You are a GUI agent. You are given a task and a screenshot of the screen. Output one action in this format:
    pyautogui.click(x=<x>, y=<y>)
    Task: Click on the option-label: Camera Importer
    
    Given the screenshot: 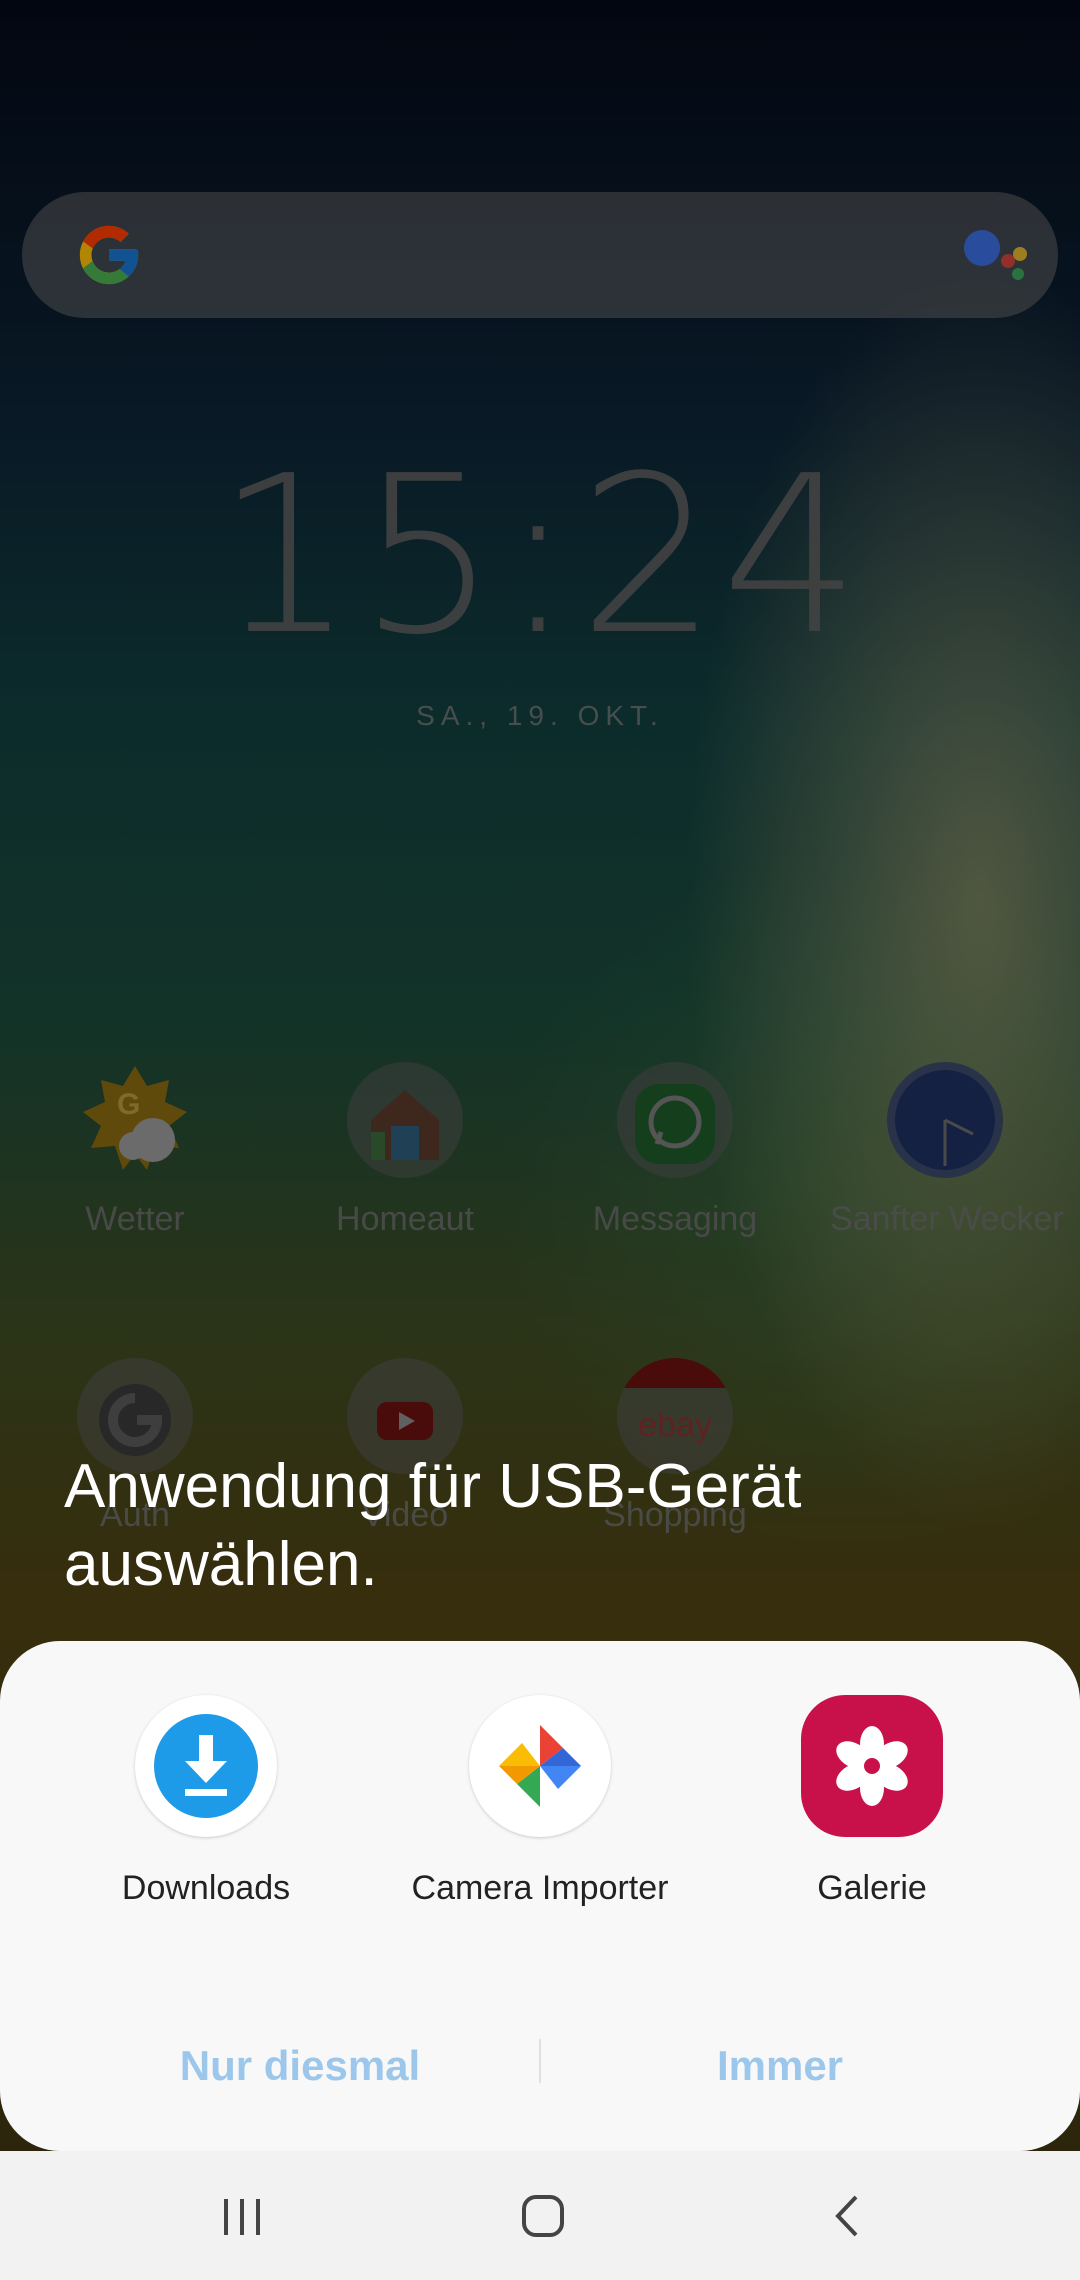 What is the action you would take?
    pyautogui.click(x=540, y=1888)
    